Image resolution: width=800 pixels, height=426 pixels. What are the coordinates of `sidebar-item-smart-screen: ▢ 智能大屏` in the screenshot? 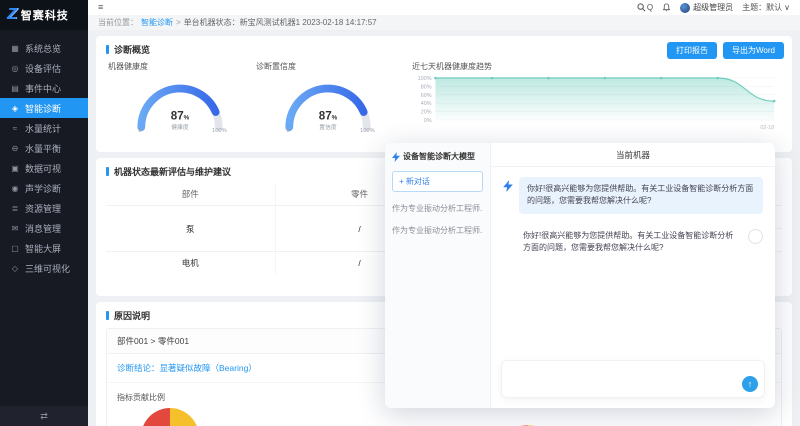 It's located at (44, 248).